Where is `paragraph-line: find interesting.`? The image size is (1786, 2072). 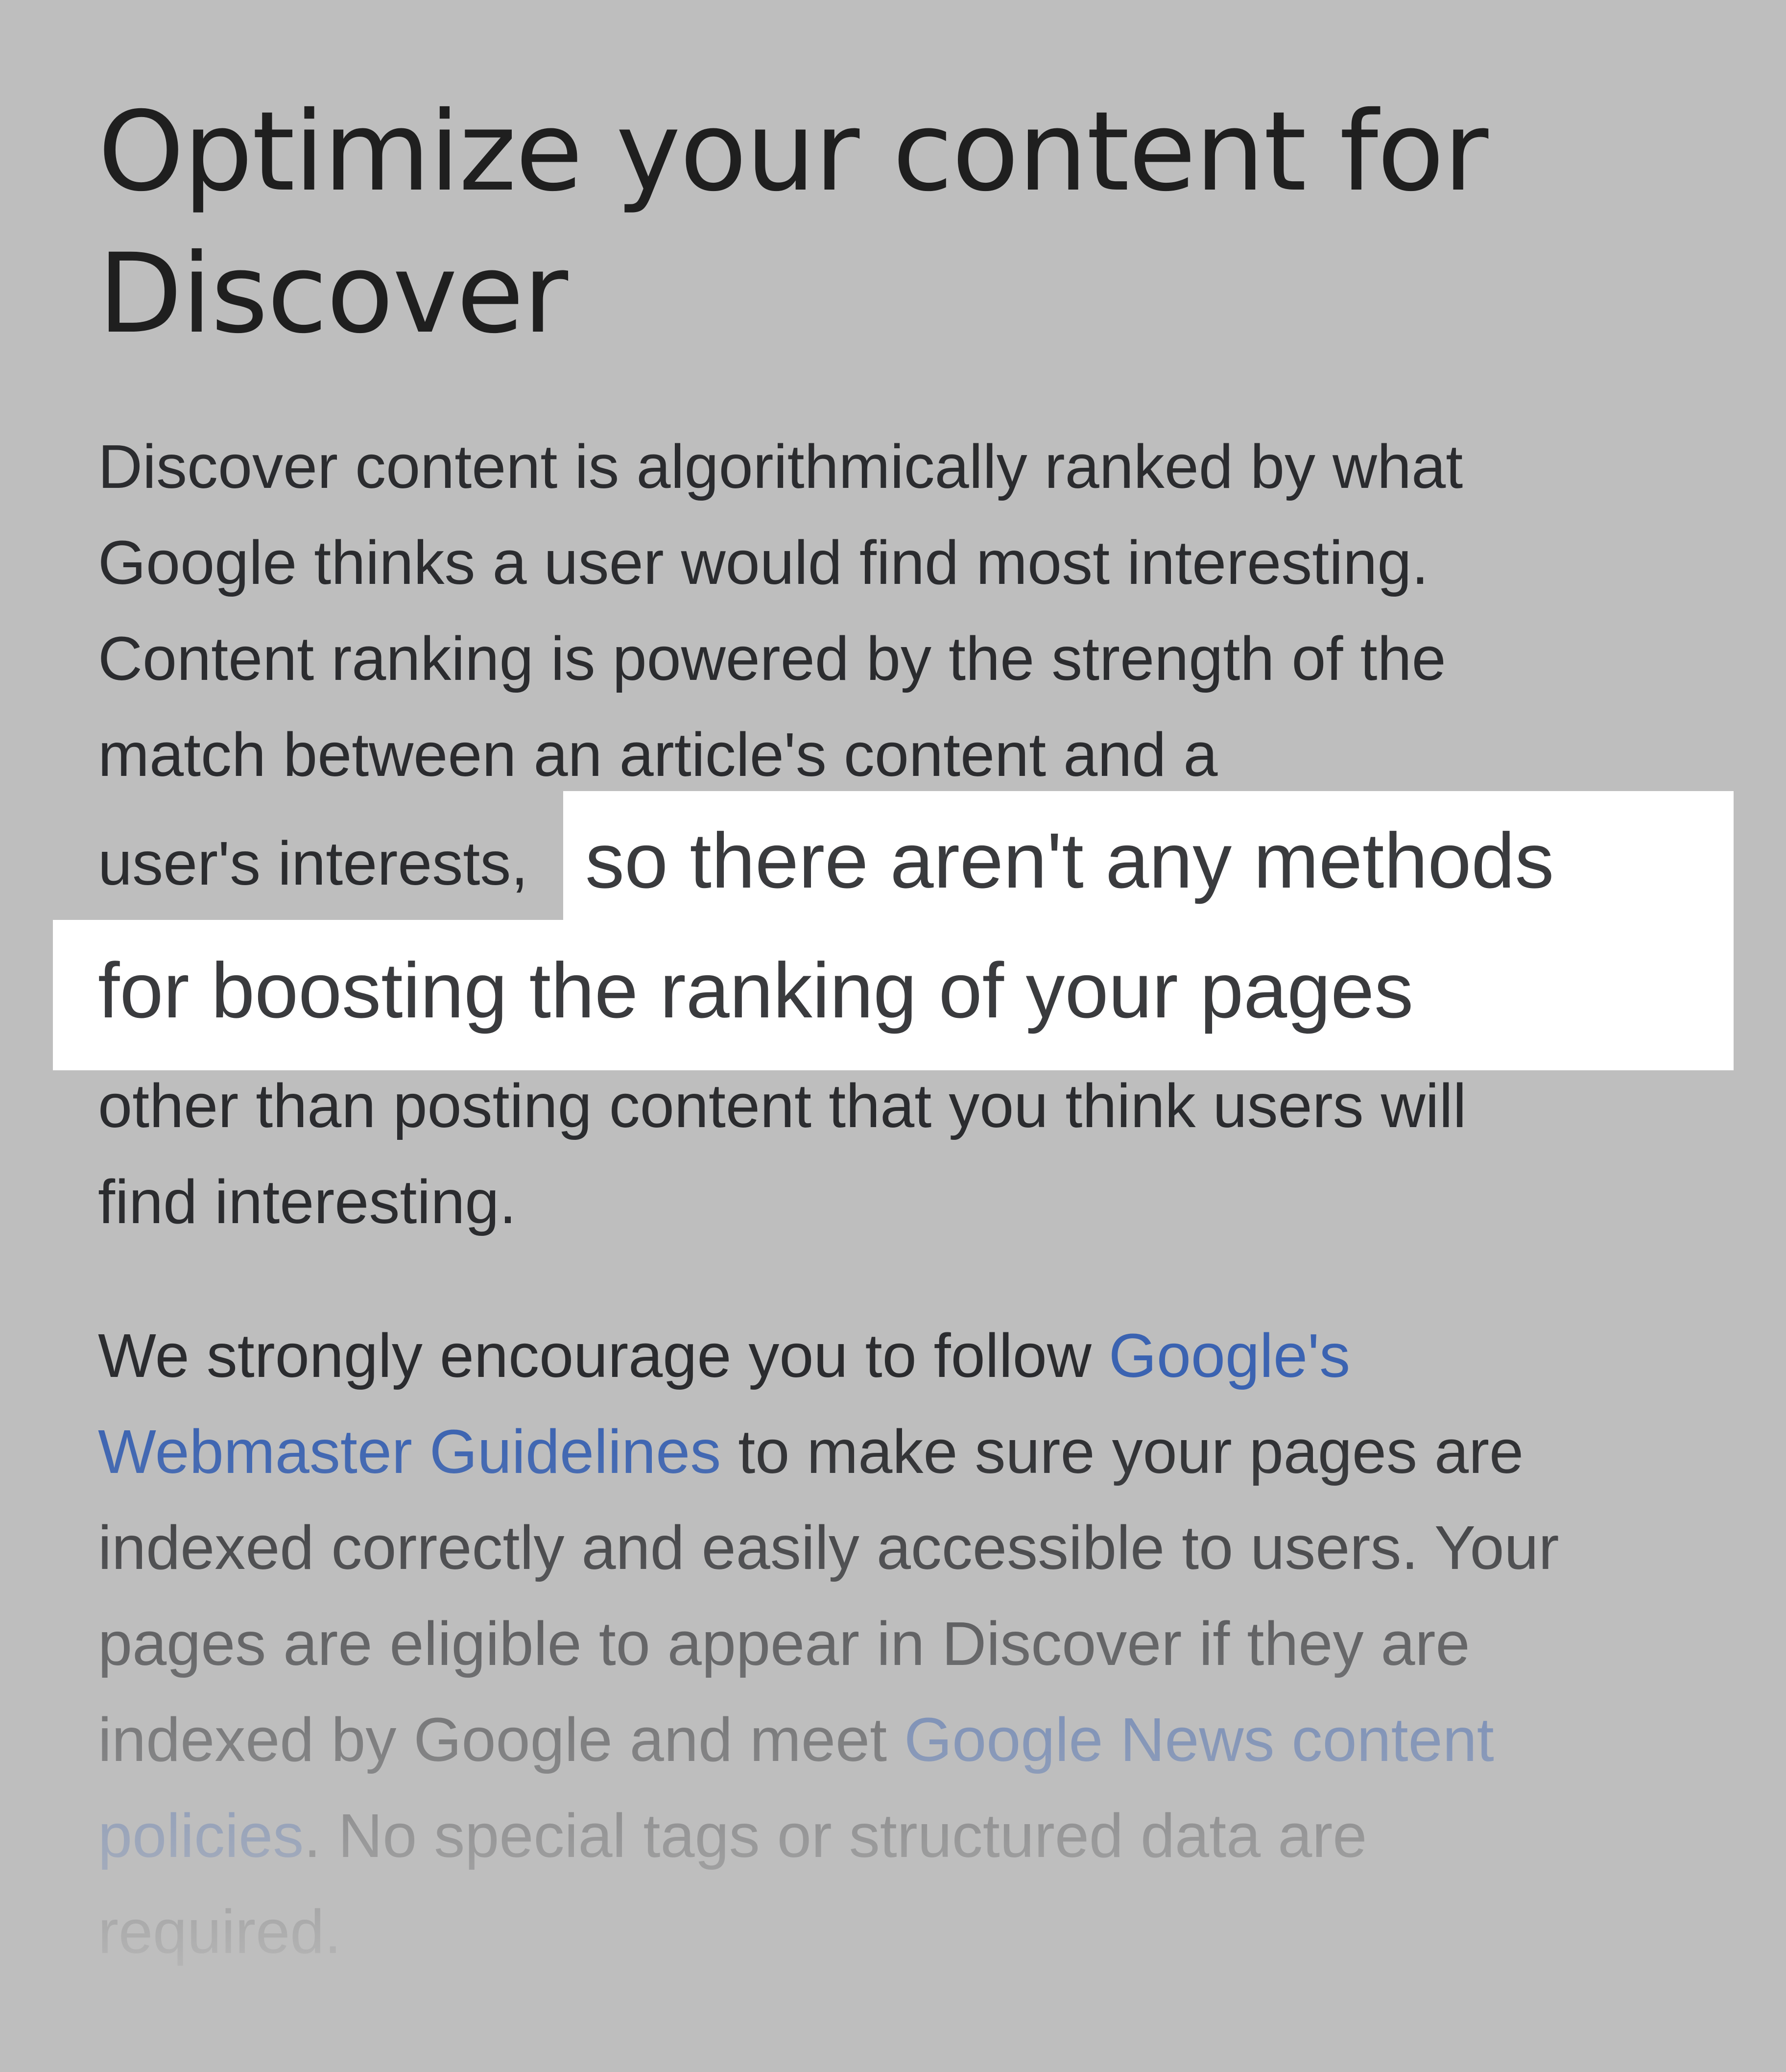 paragraph-line: find interesting. is located at coordinates (307, 1201).